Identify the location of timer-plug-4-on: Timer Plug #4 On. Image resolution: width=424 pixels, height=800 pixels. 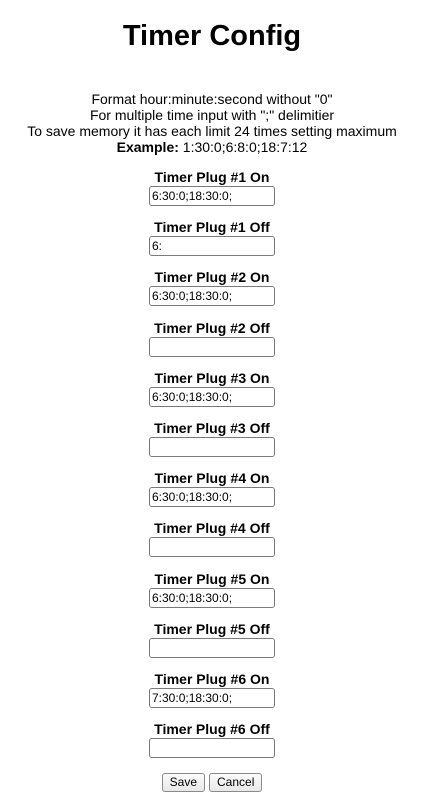
(212, 495).